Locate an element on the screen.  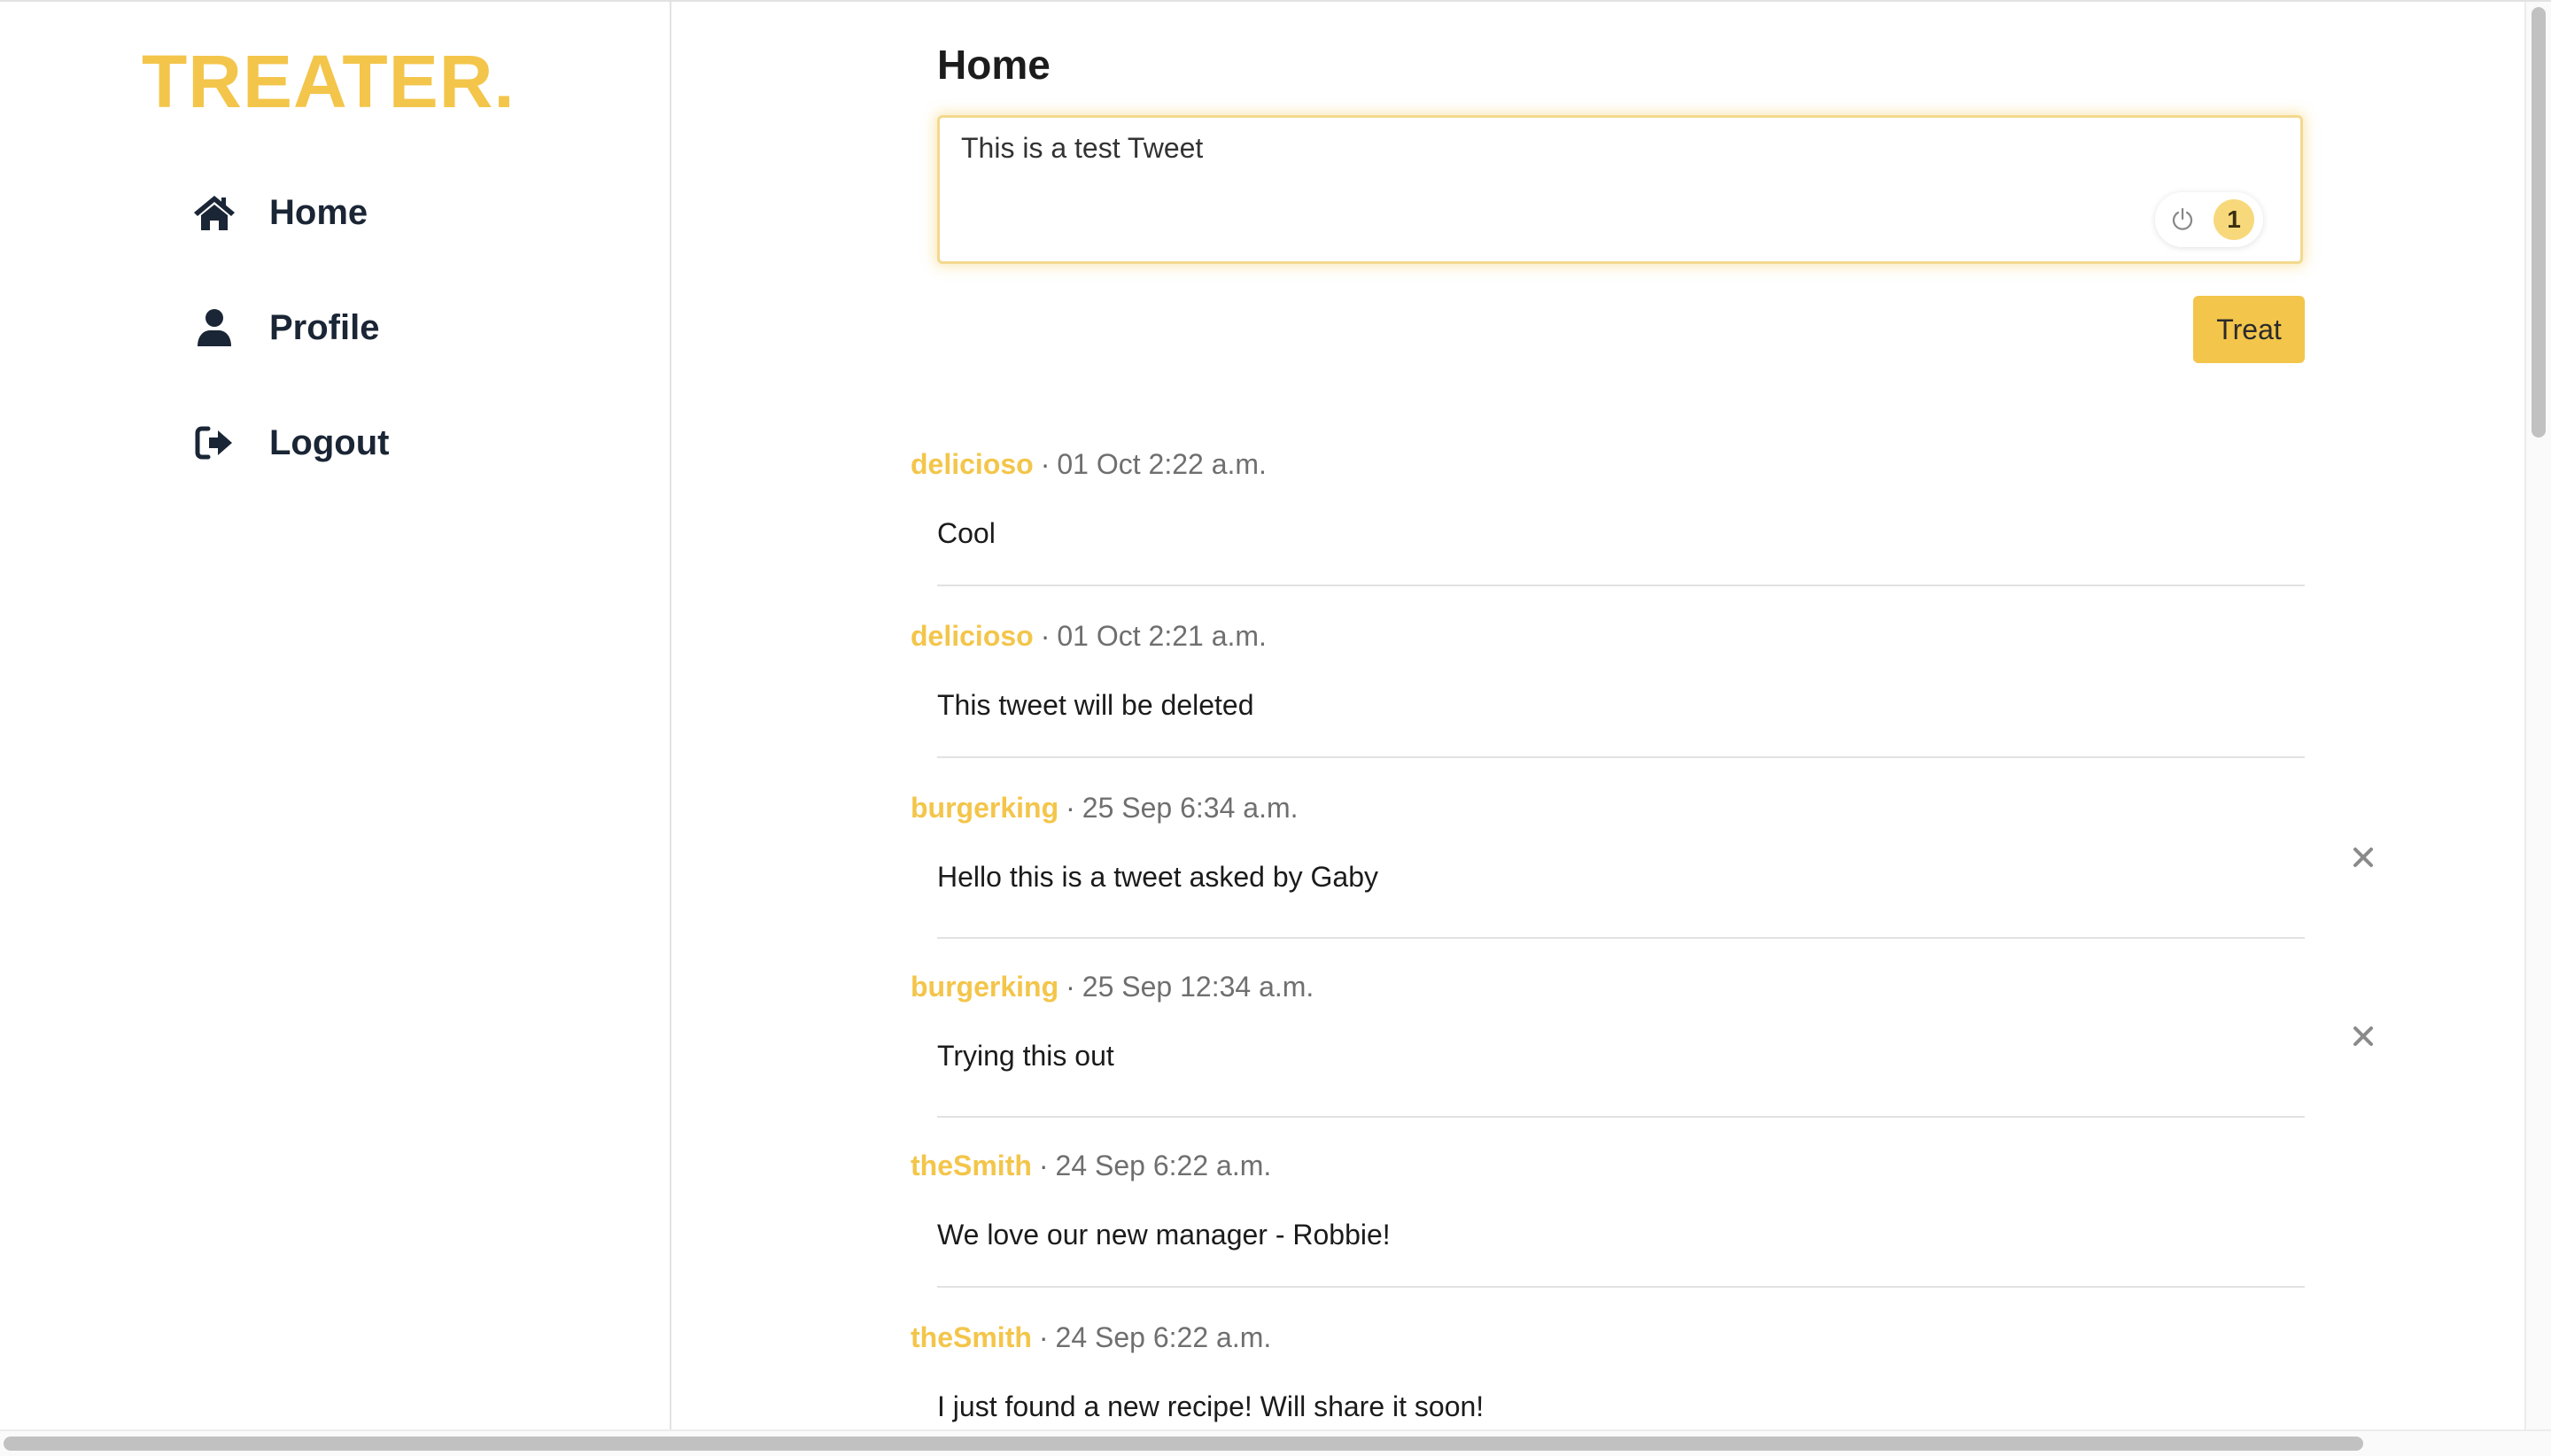
tweet-date: 25 Sep 12:34 a.m. is located at coordinates (1198, 987).